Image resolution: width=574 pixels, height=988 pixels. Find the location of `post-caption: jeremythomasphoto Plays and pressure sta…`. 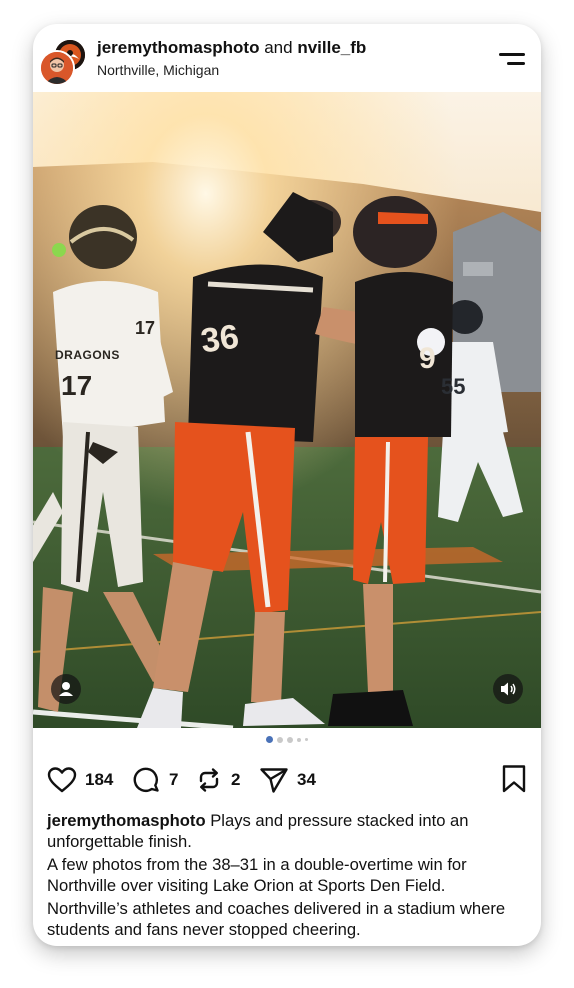

post-caption: jeremythomasphoto Plays and pressure sta… is located at coordinates (289, 876).